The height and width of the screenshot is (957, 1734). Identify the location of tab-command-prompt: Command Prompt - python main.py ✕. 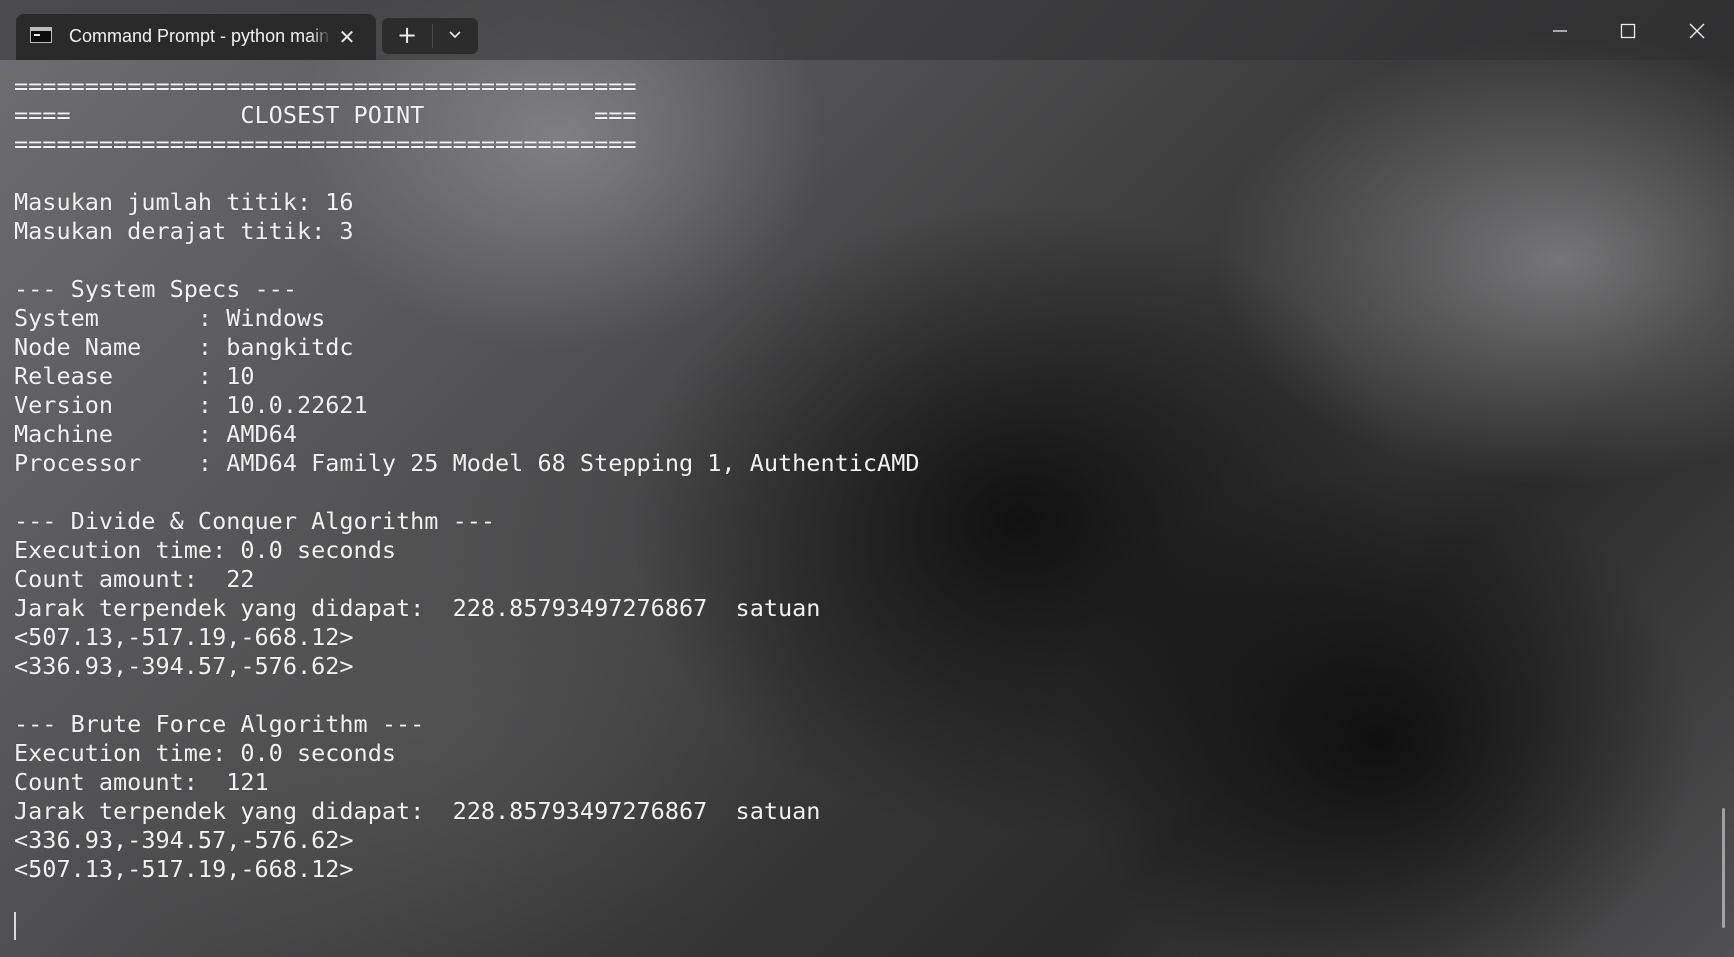
(196, 37).